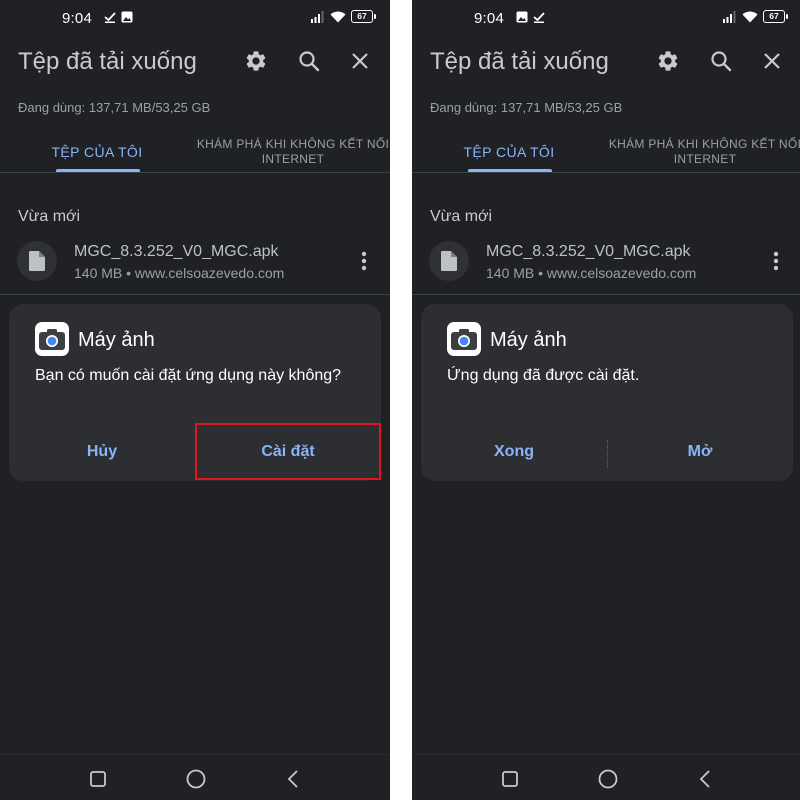 The width and height of the screenshot is (800, 800). I want to click on dialog-message: Ứng dụng đã được cài đặt., so click(543, 375).